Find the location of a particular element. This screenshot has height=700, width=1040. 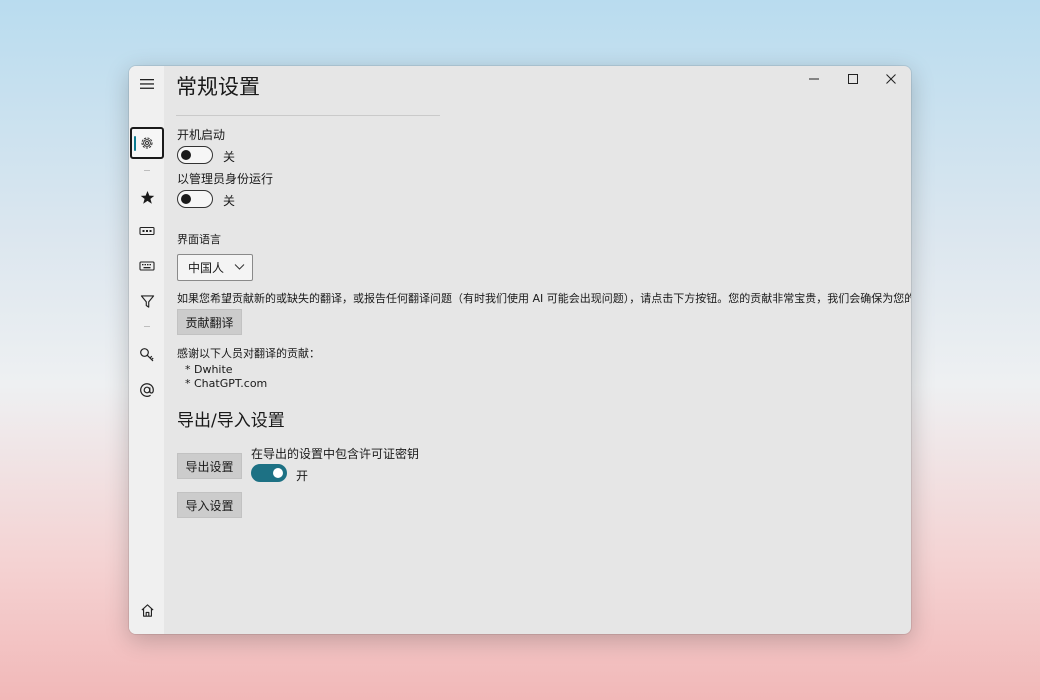

page-title: 常规设置 is located at coordinates (218, 87).